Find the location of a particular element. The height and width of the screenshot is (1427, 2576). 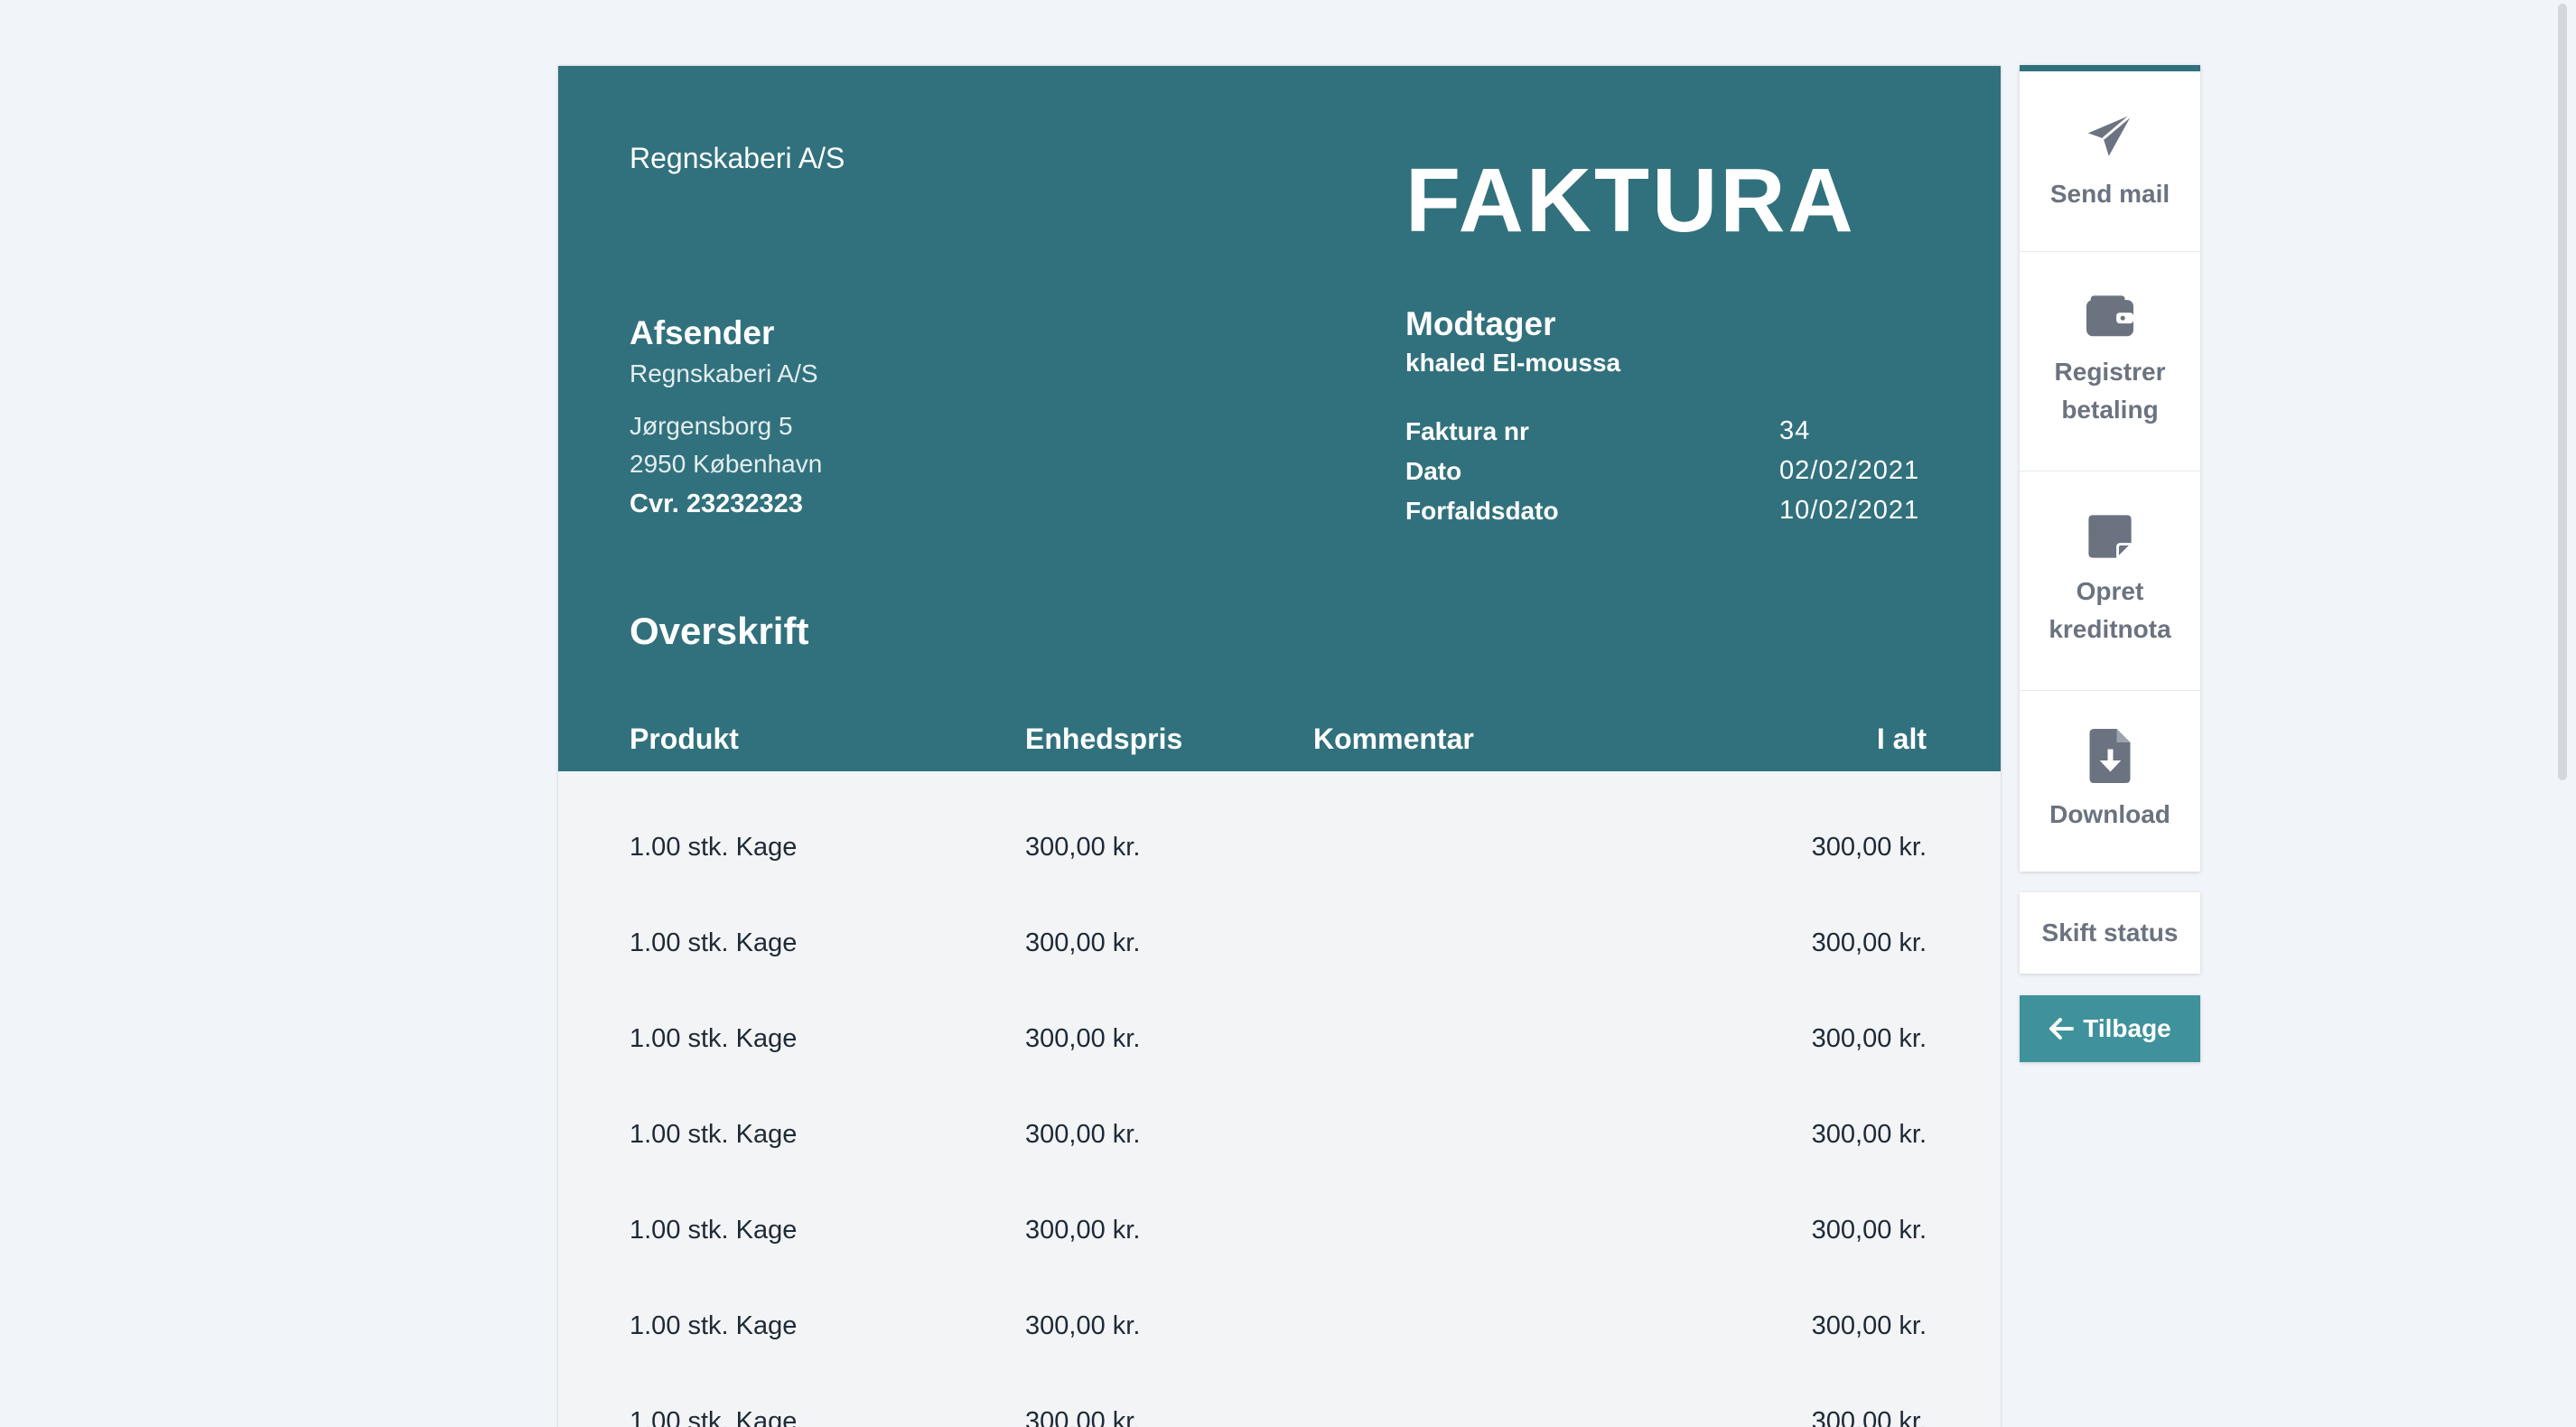

sender-cvr: Cvr. 23232323 is located at coordinates (716, 504).